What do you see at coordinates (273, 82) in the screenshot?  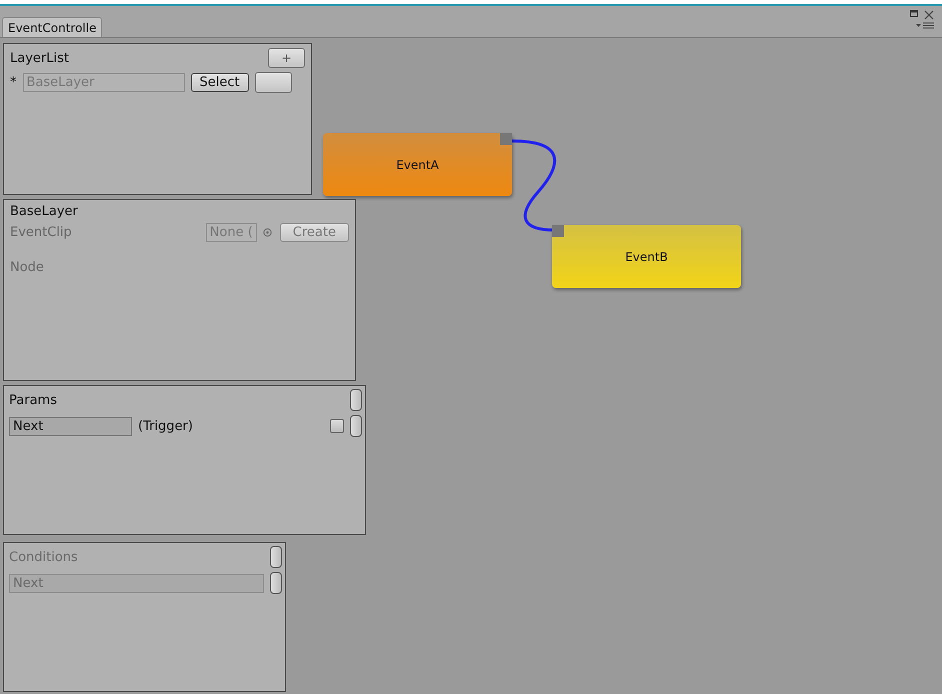 I see `empty-button` at bounding box center [273, 82].